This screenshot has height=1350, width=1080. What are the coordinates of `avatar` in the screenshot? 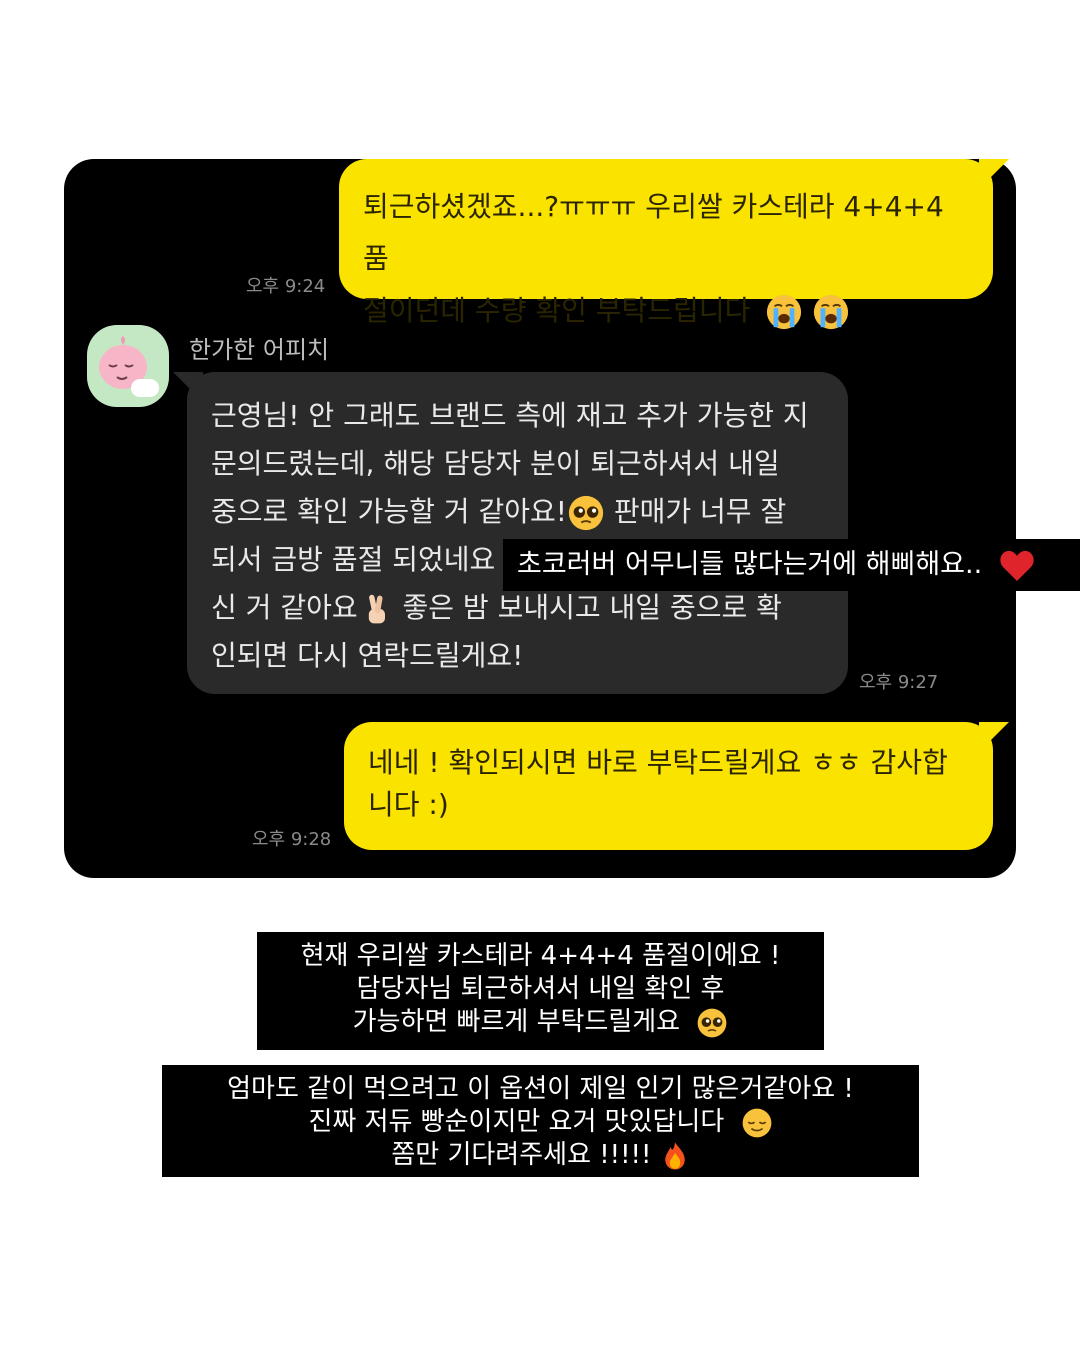 It's located at (128, 366).